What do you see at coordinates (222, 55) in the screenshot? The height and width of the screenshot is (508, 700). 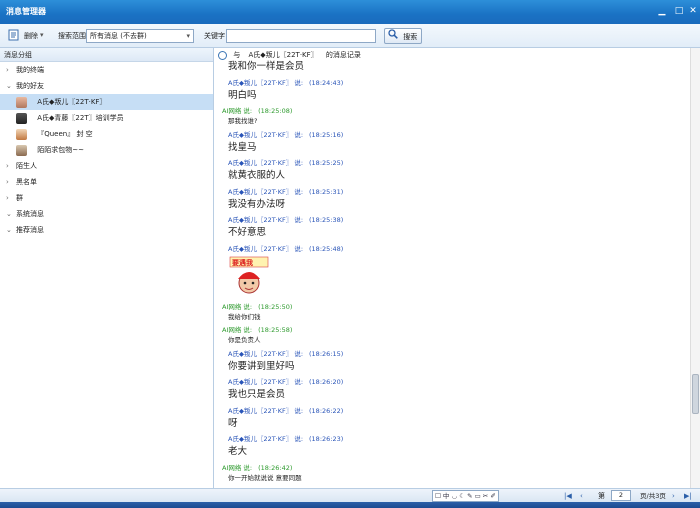 I see `clock-icon` at bounding box center [222, 55].